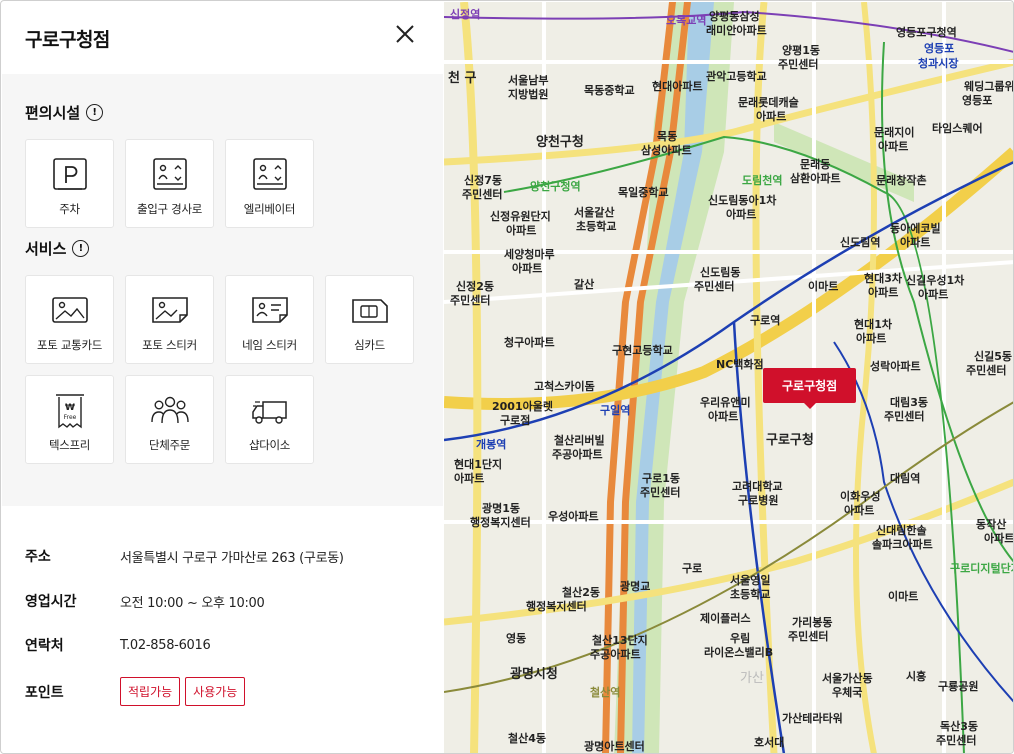 Image resolution: width=1014 pixels, height=754 pixels. I want to click on map-label: 서울영일, so click(750, 580).